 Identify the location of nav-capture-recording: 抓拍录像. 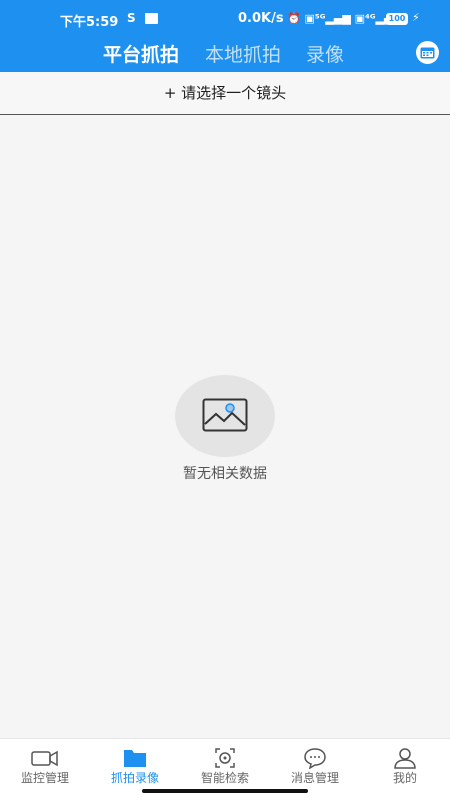
(135, 767).